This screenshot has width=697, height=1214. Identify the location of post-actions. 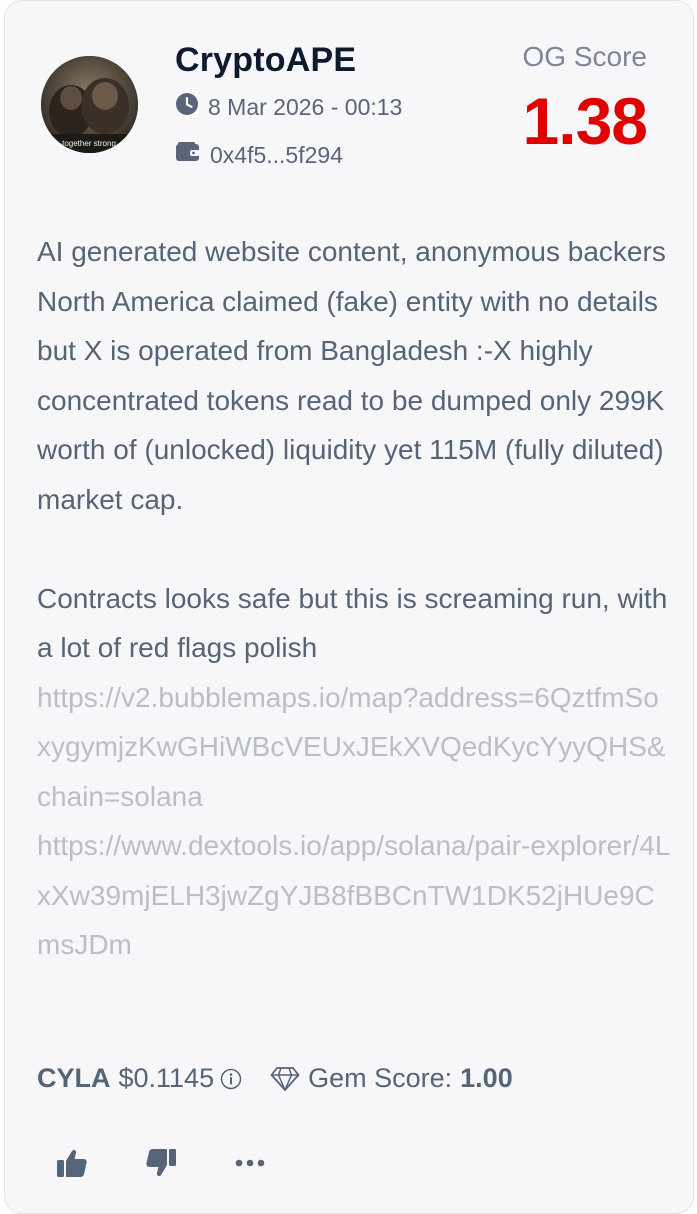
(188, 1163).